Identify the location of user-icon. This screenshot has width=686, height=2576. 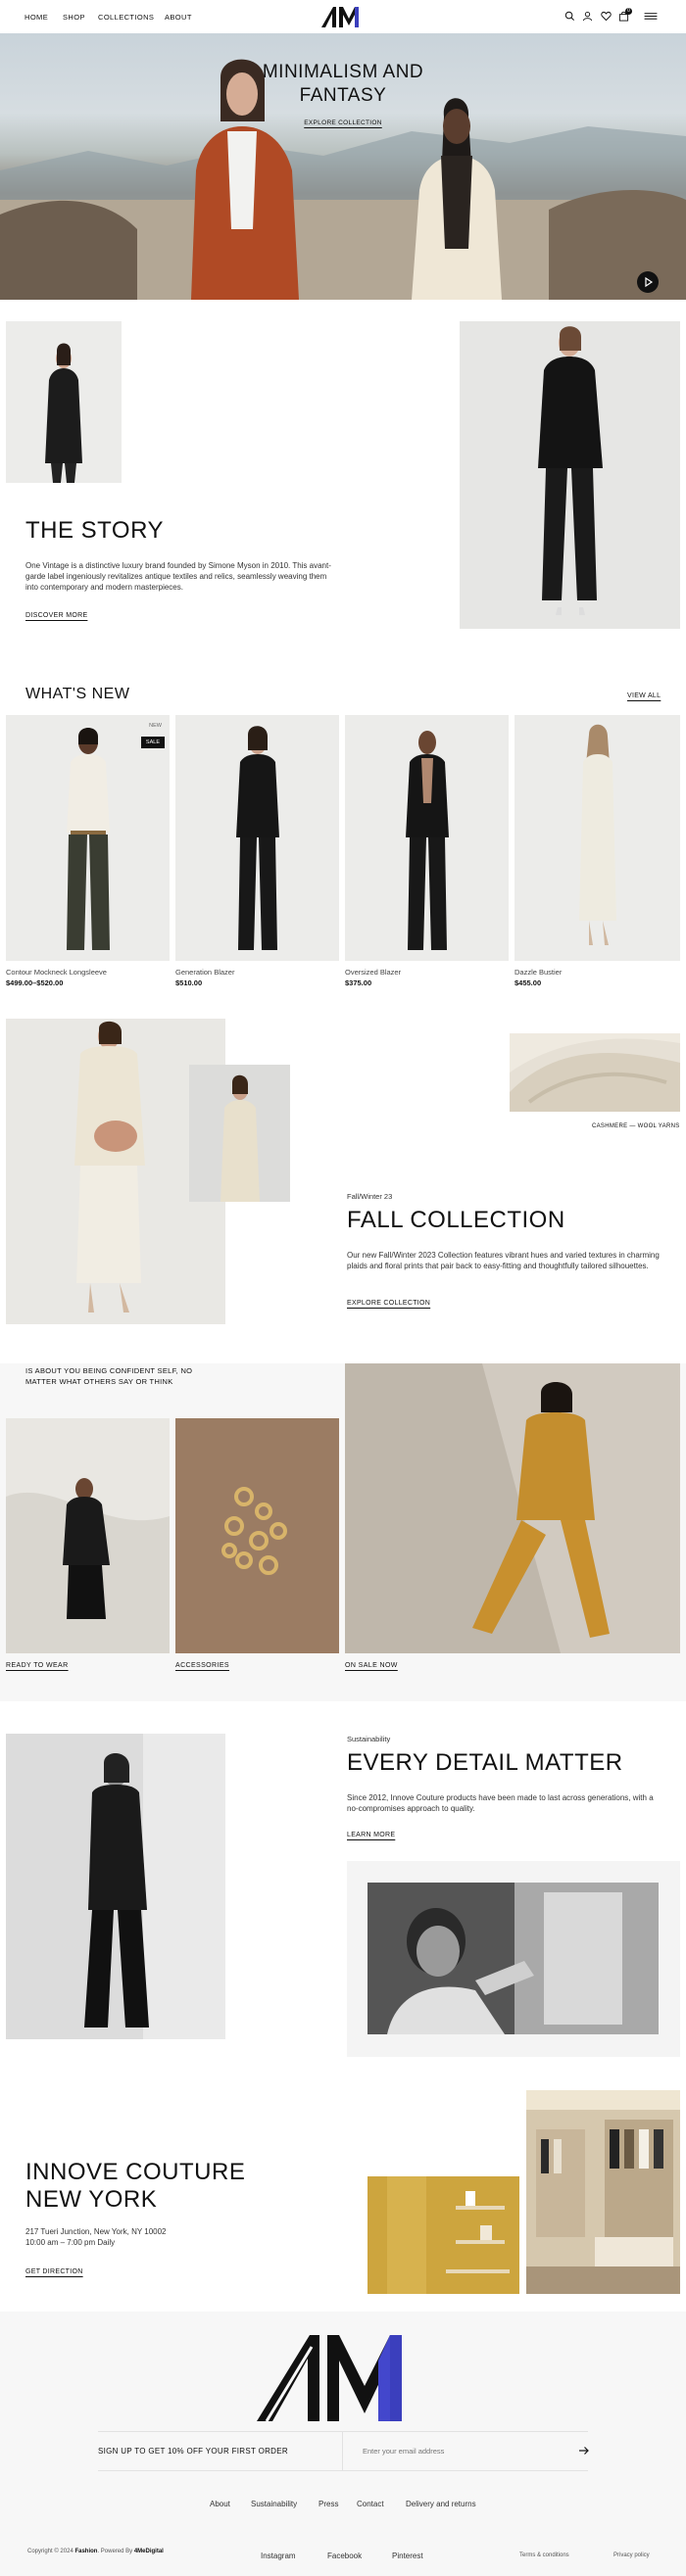
(587, 16).